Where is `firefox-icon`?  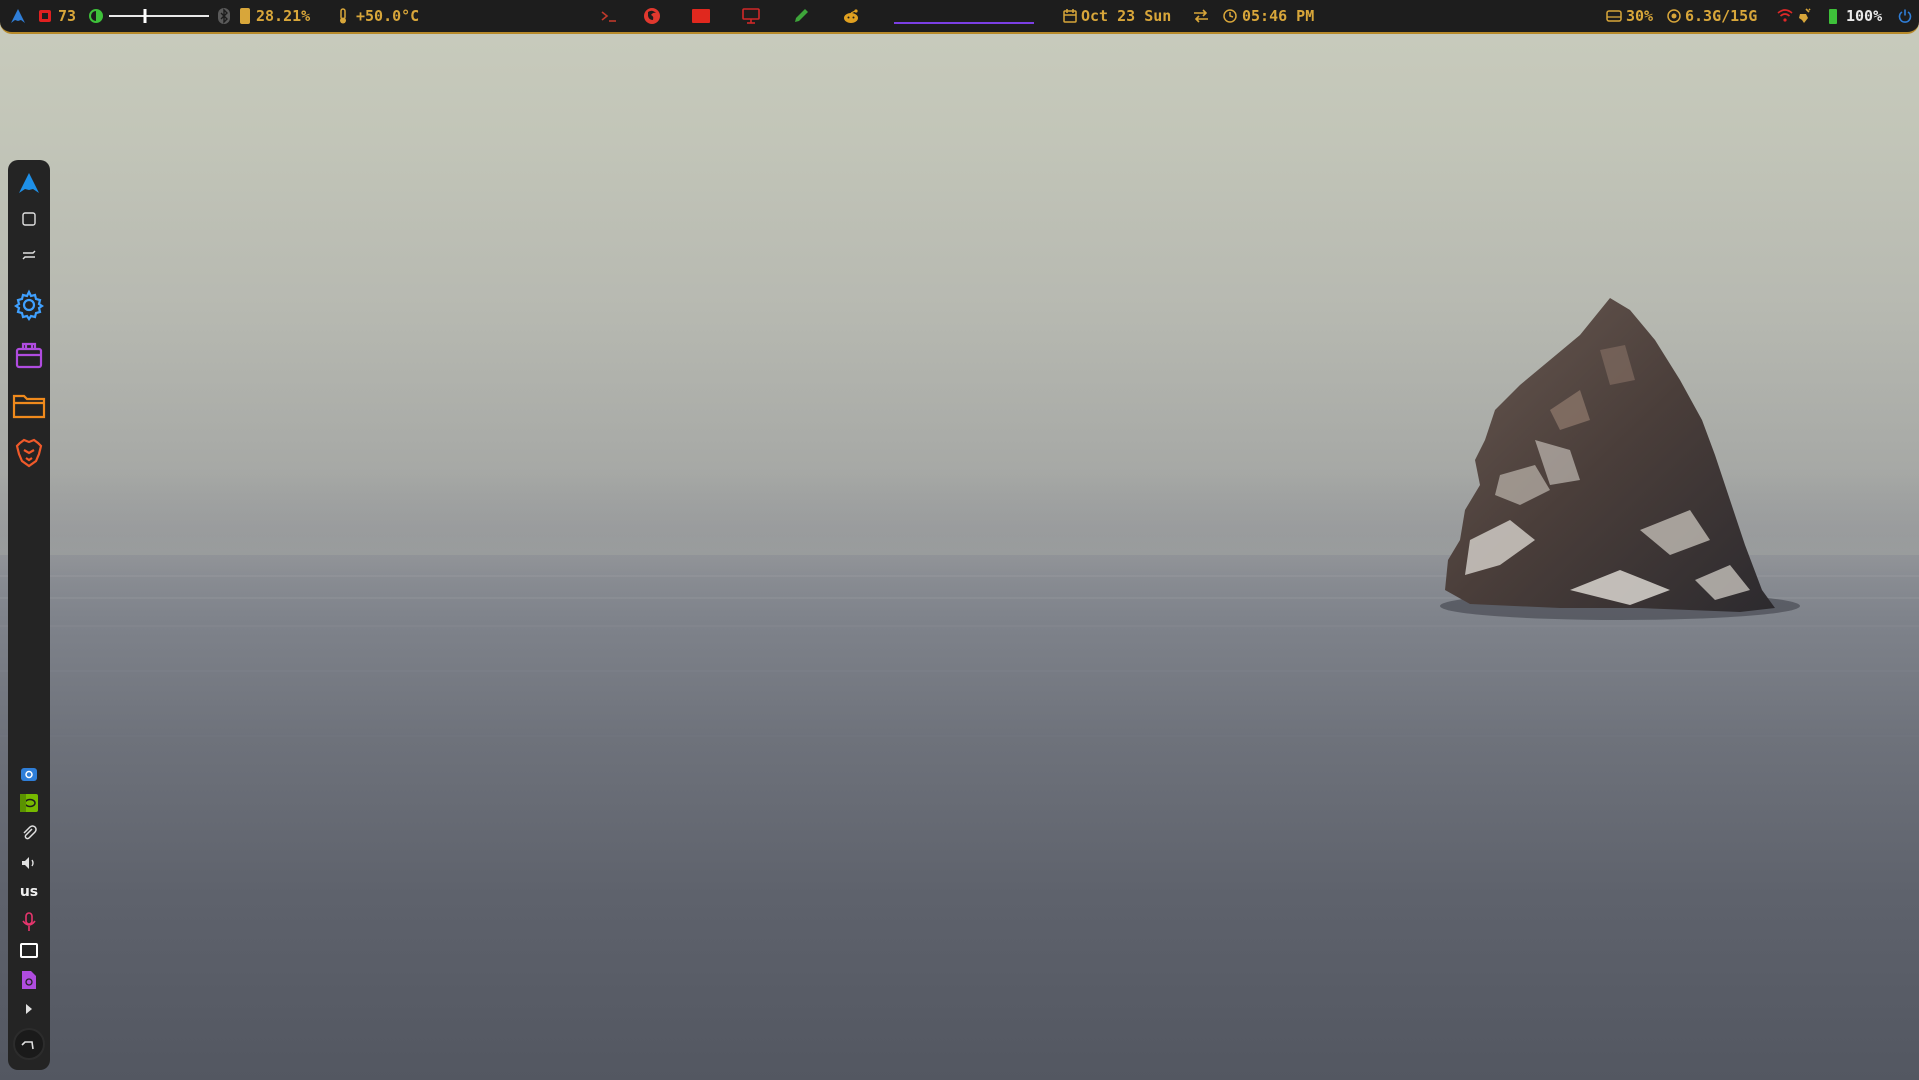
firefox-icon is located at coordinates (652, 16).